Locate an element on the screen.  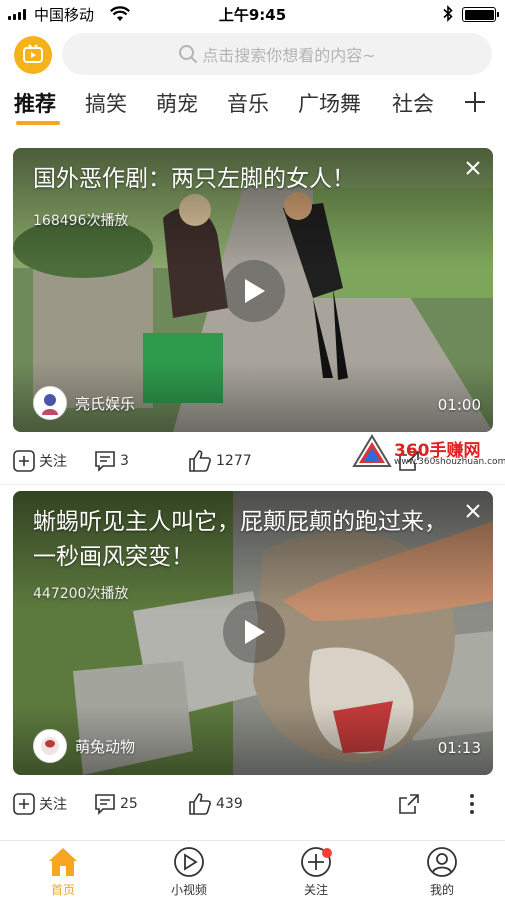
tab-pets: 萌宠 is located at coordinates (177, 103).